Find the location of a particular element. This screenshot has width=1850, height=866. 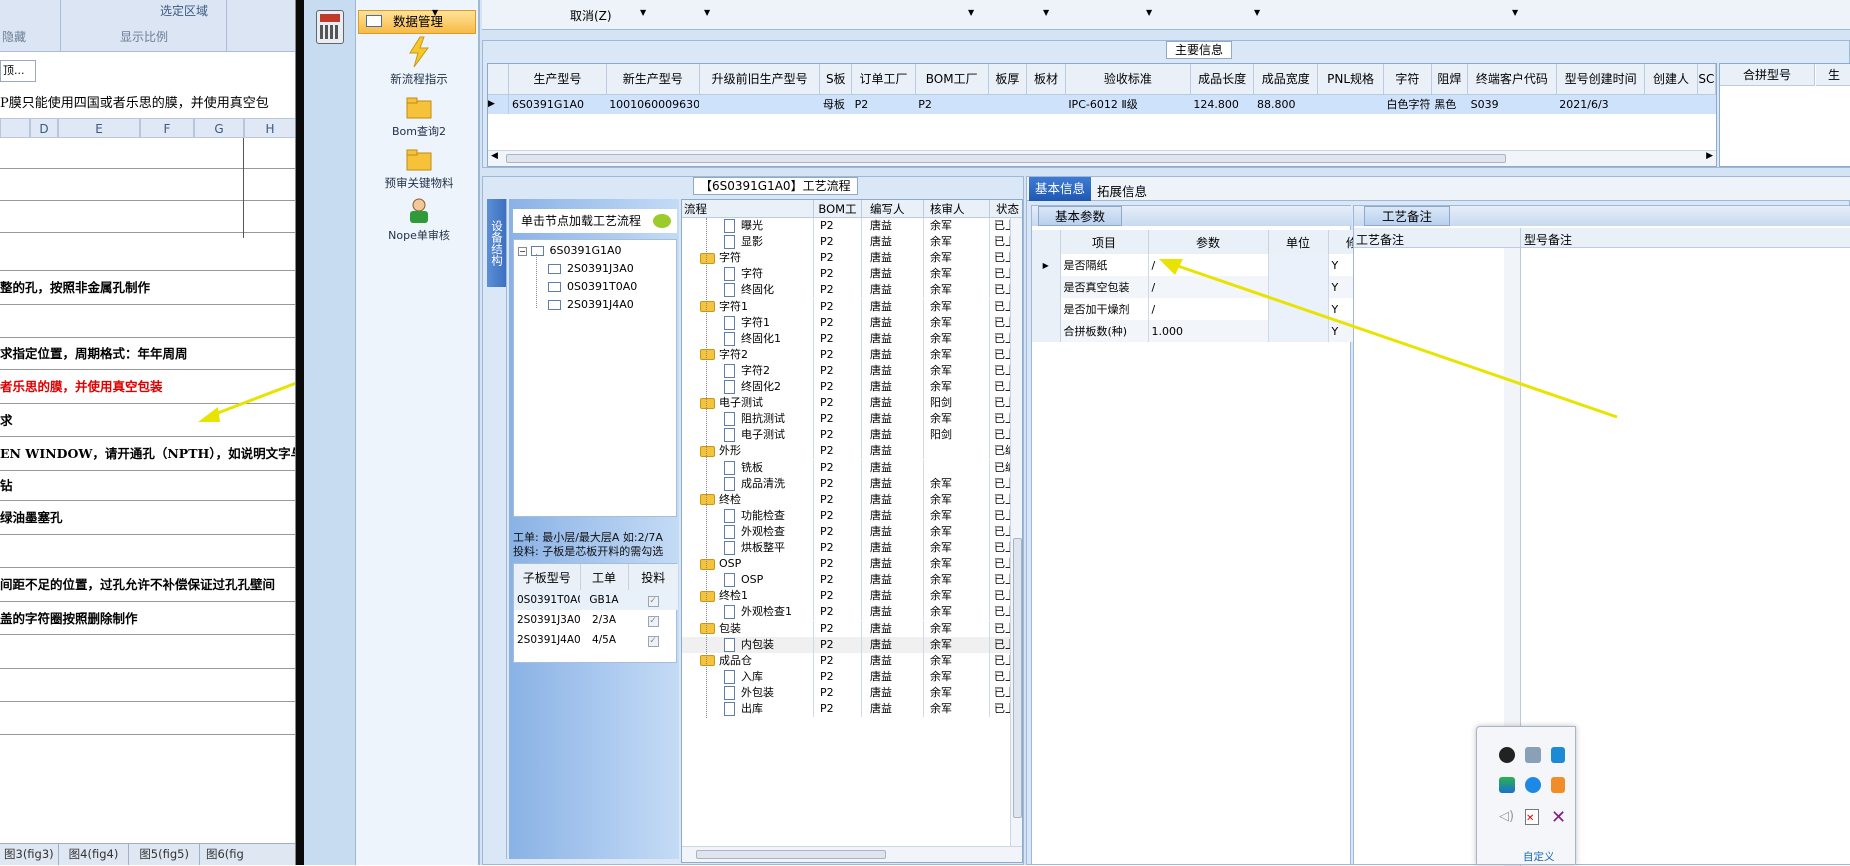

tab-basic-info: 基本信息 is located at coordinates (1060, 189).